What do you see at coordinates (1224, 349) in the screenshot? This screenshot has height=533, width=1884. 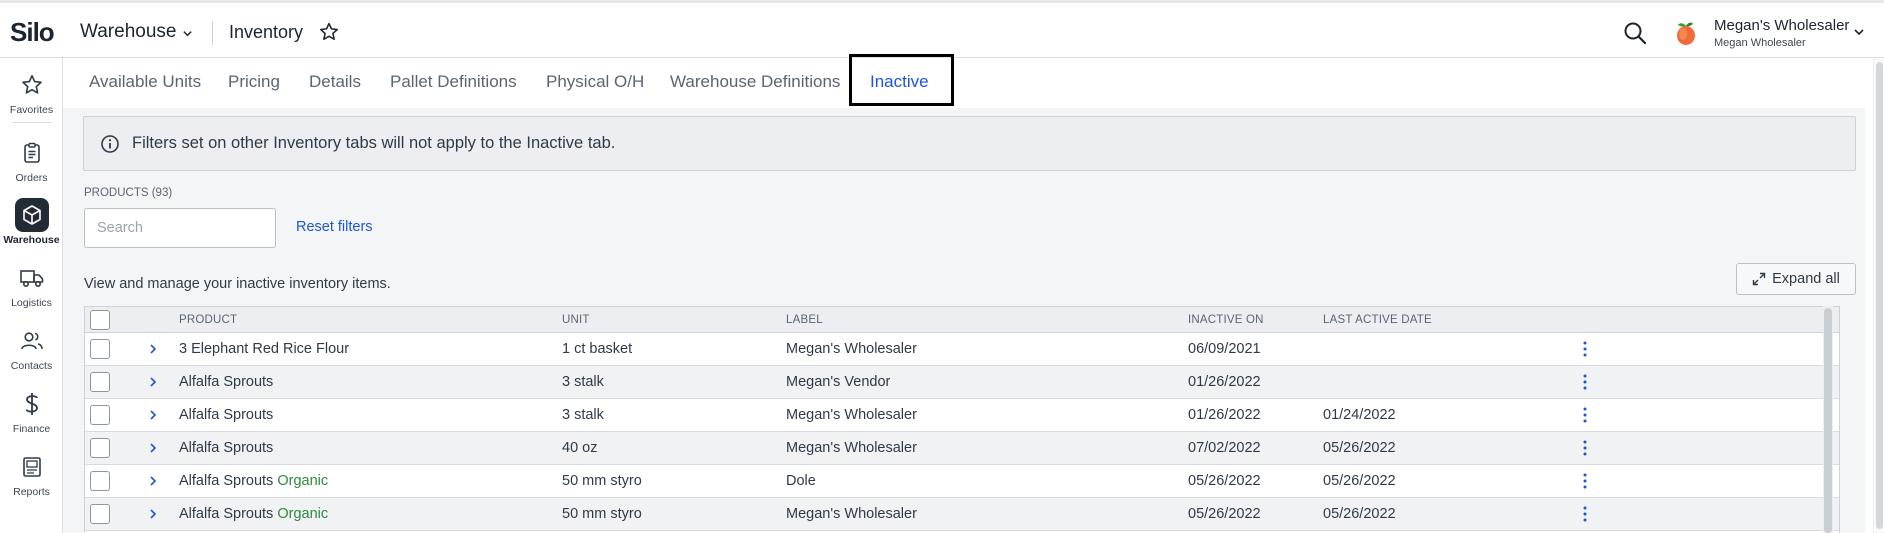 I see `inactive-on-cell: 06/09/2021` at bounding box center [1224, 349].